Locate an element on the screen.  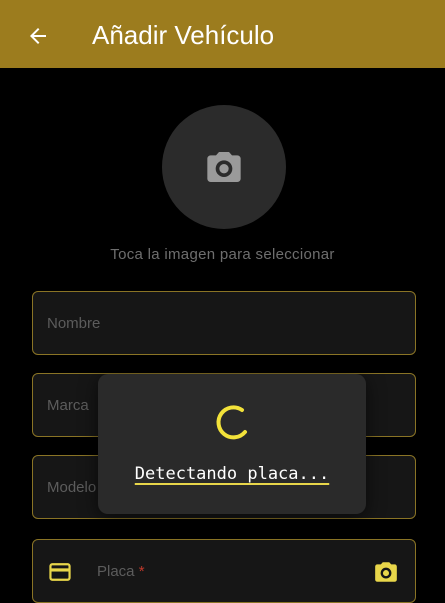
scan-plate-camera-icon is located at coordinates (386, 572).